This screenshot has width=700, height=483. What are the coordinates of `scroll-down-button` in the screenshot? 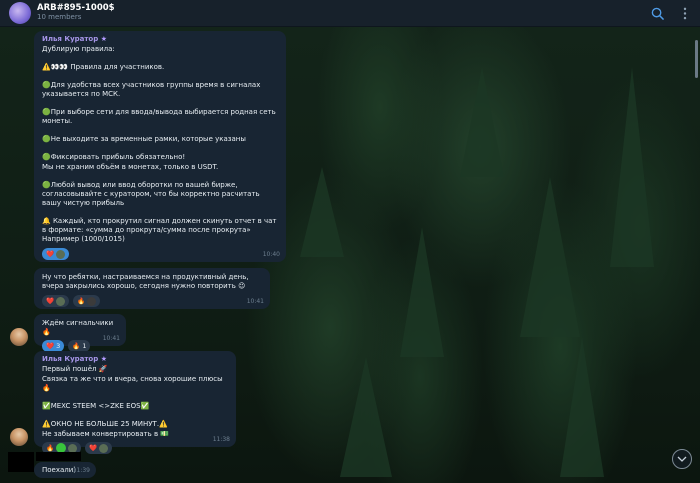 It's located at (682, 459).